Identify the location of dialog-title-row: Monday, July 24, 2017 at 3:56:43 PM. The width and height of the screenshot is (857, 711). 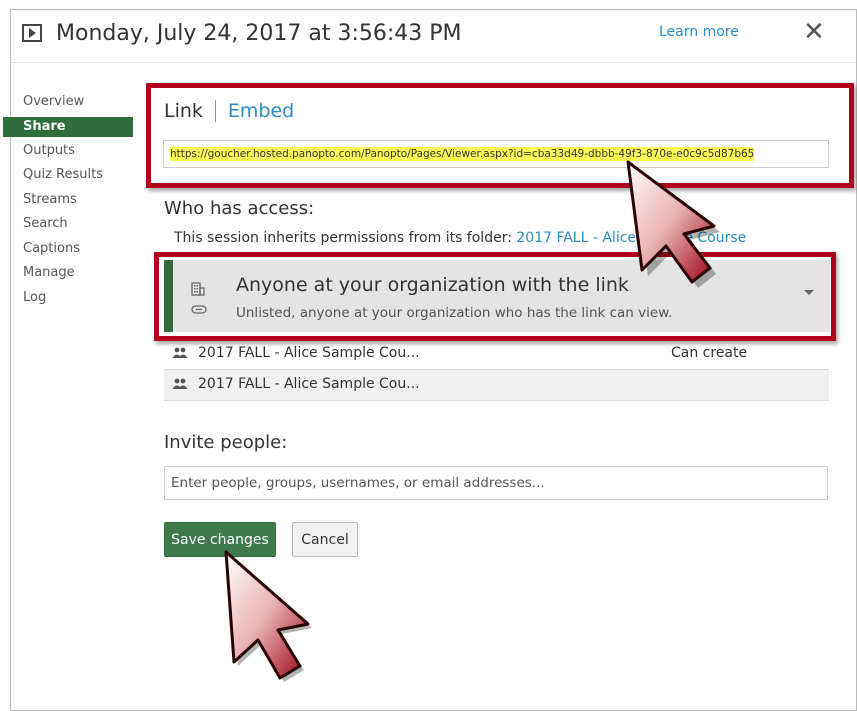
(242, 33).